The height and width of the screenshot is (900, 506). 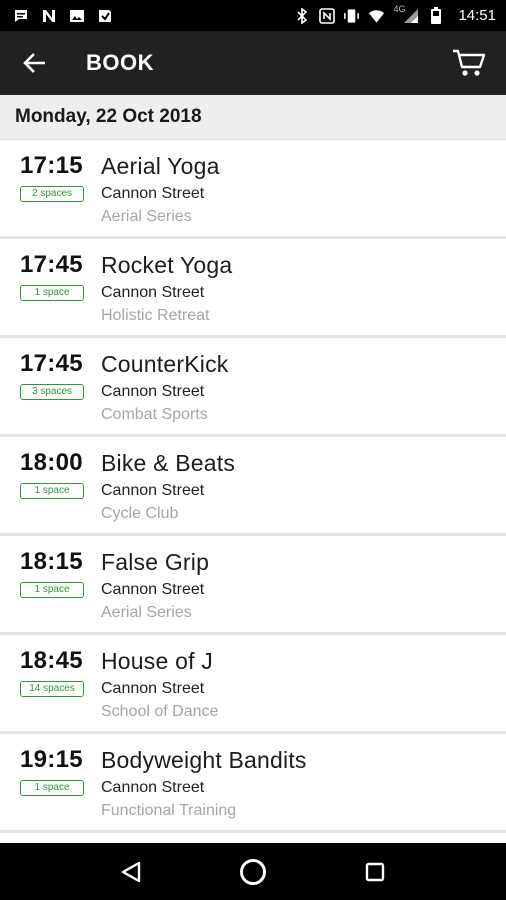 What do you see at coordinates (167, 265) in the screenshot?
I see `class-name: Rocket Yoga` at bounding box center [167, 265].